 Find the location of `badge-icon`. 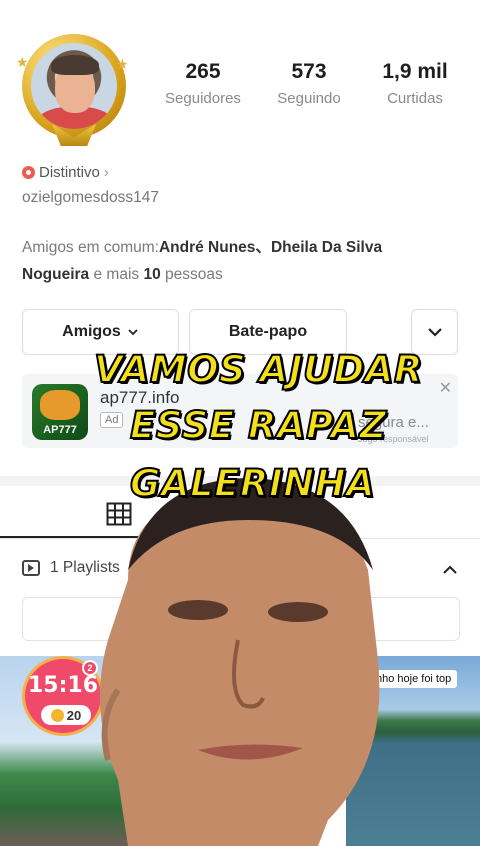

badge-icon is located at coordinates (28, 172).